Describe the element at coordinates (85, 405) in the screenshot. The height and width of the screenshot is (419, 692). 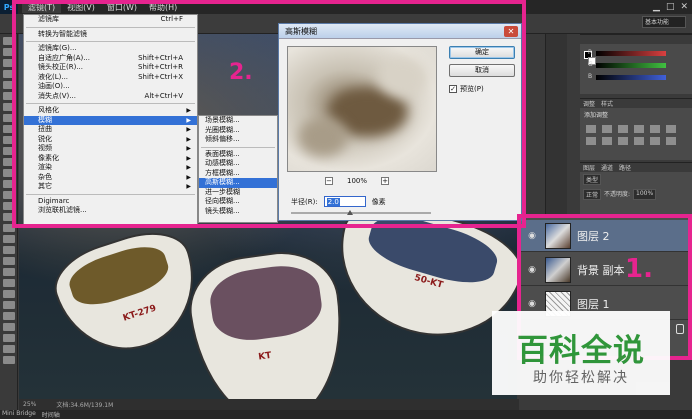
I see `doc-size: 文档:34.6M/139.1M` at that location.